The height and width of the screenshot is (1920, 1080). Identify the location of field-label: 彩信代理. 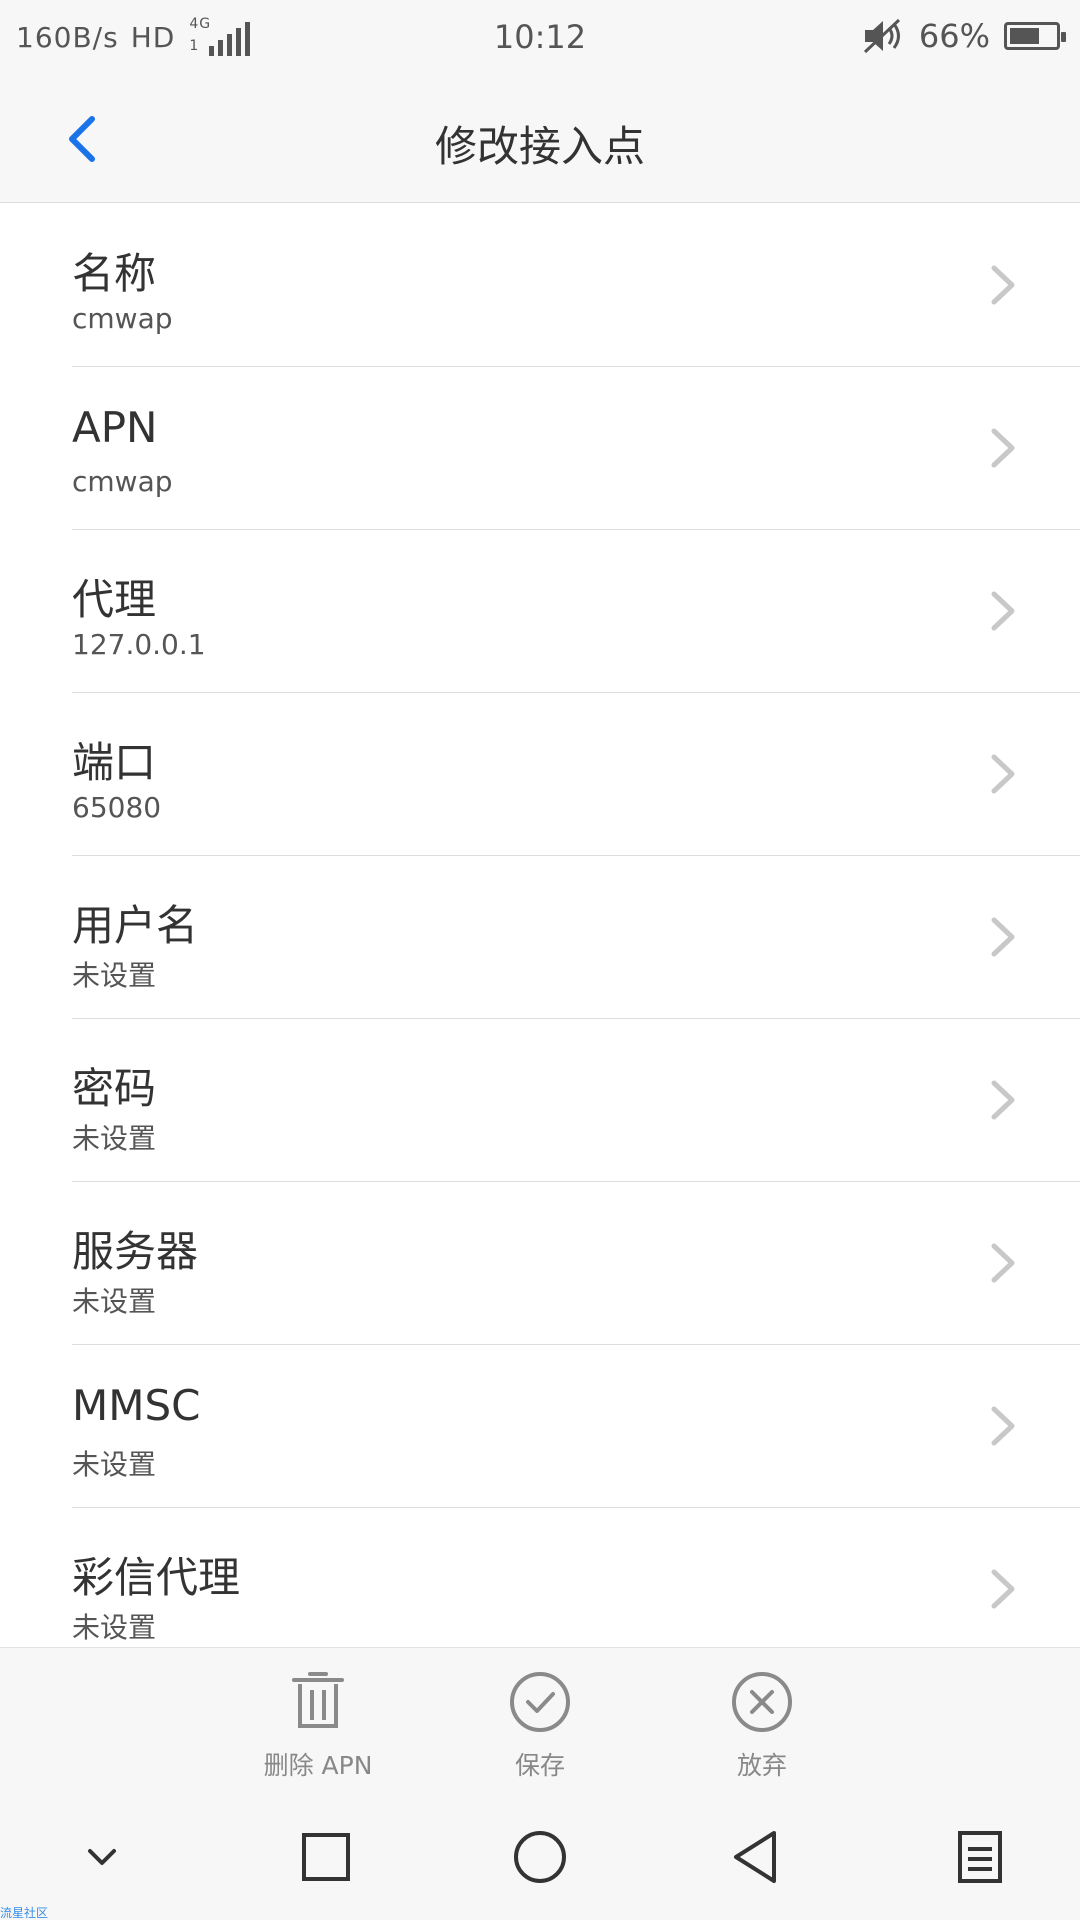
(156, 1577).